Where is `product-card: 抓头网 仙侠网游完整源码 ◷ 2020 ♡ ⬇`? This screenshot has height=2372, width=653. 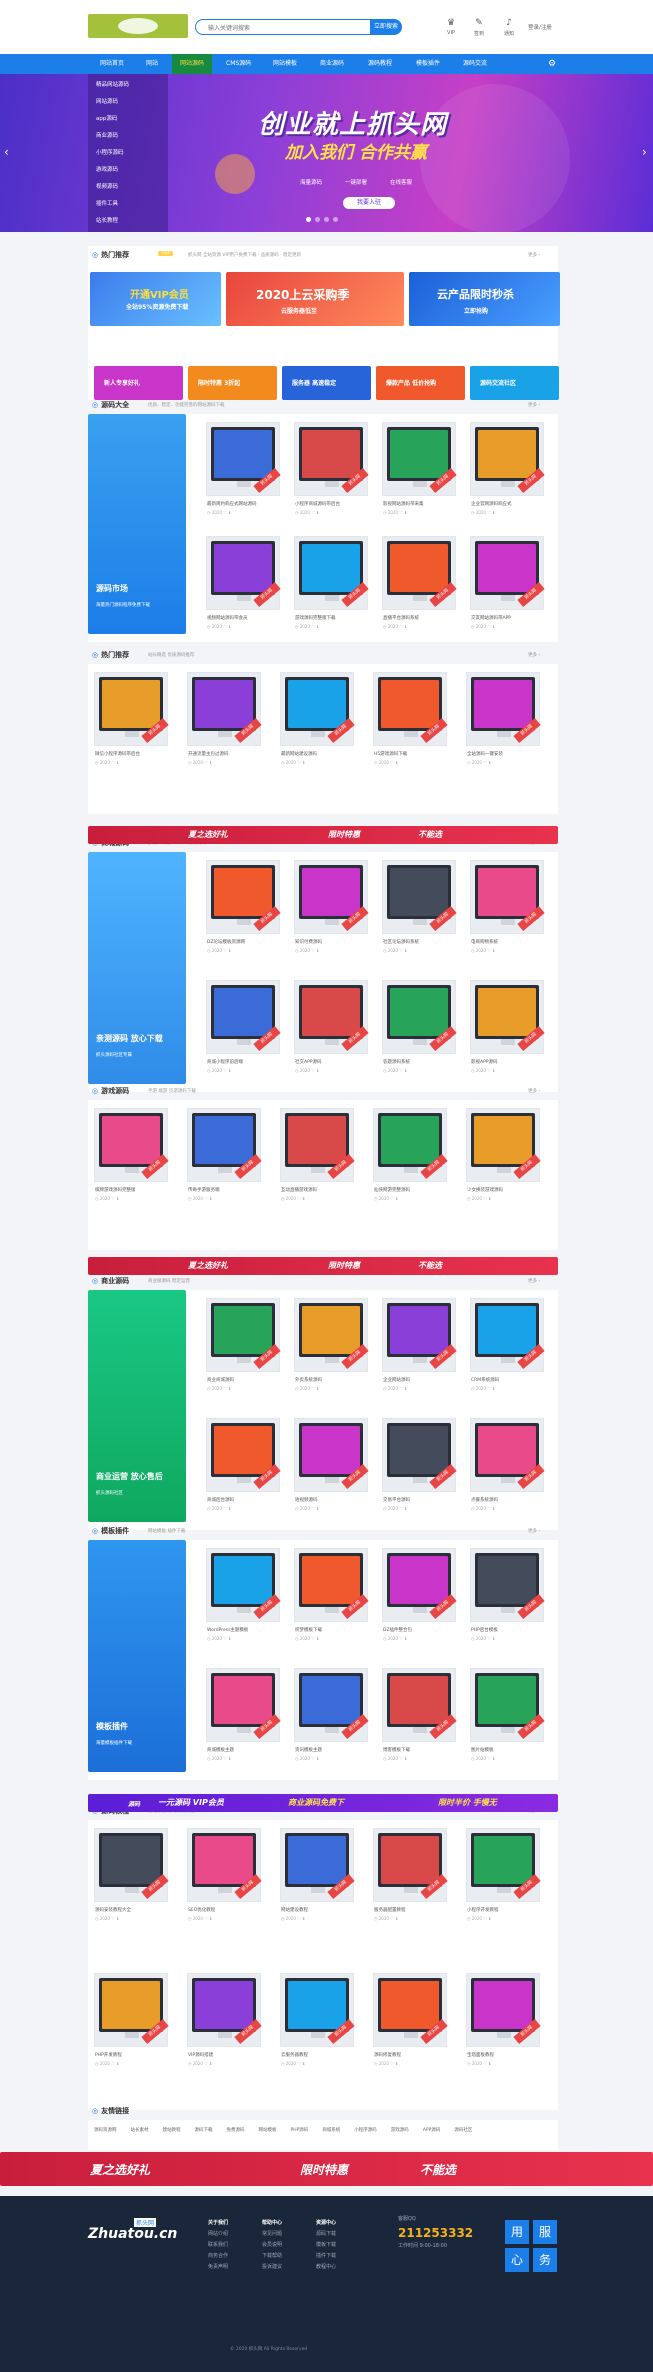 product-card: 抓头网 仙侠网游完整源码 ◷ 2020 ♡ ⬇ is located at coordinates (410, 1154).